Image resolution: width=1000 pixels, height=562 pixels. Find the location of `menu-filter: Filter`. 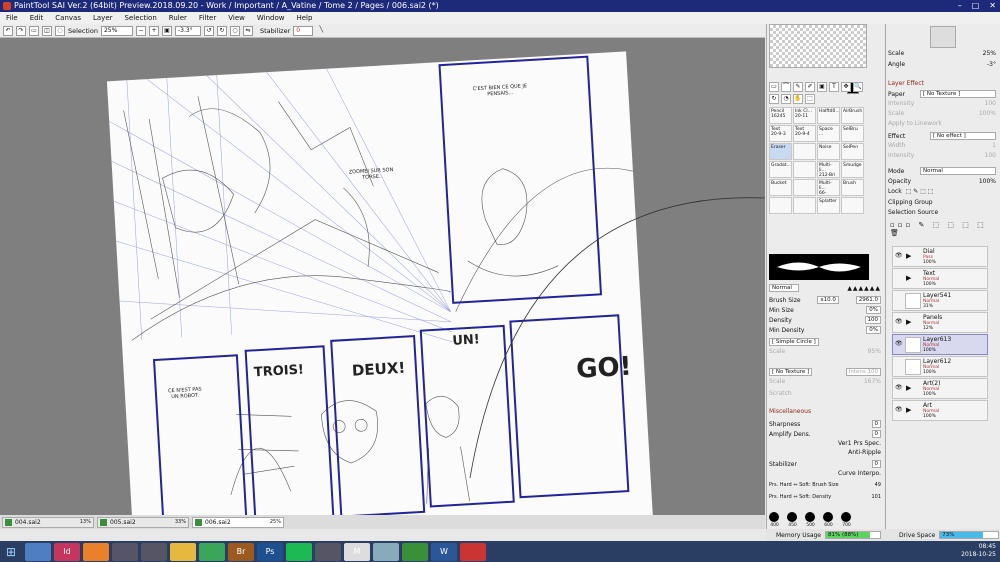

menu-filter: Filter is located at coordinates (207, 18).